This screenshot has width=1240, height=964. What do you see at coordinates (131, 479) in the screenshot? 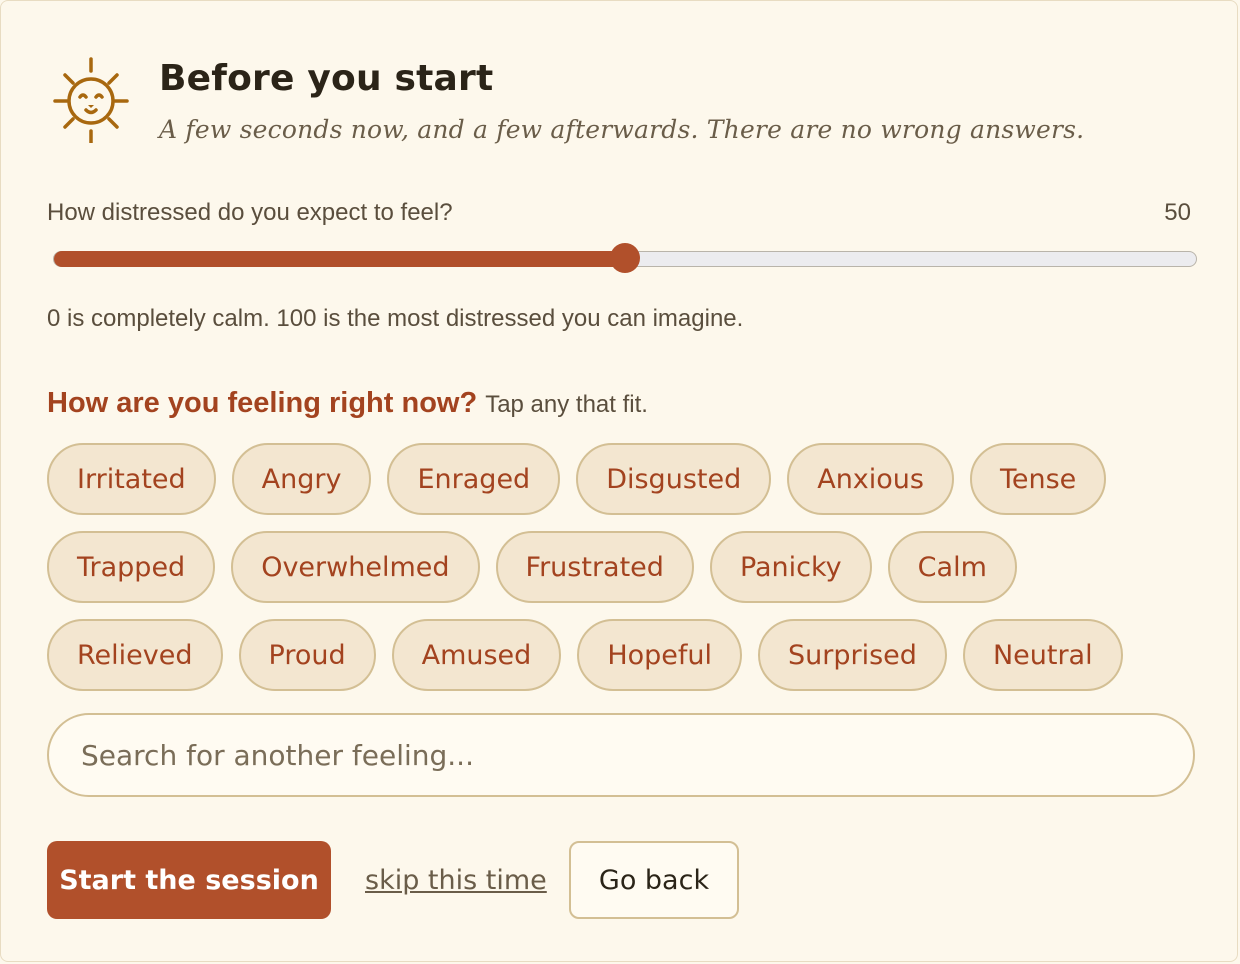
I see `feeling-chip: Irritated` at bounding box center [131, 479].